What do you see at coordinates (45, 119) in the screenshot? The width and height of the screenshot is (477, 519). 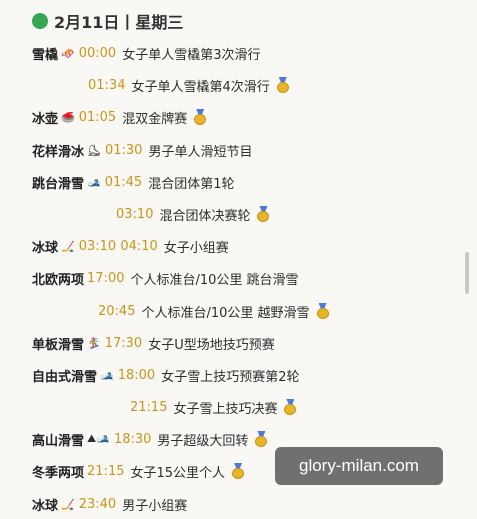 I see `sport-name: 冰壶` at bounding box center [45, 119].